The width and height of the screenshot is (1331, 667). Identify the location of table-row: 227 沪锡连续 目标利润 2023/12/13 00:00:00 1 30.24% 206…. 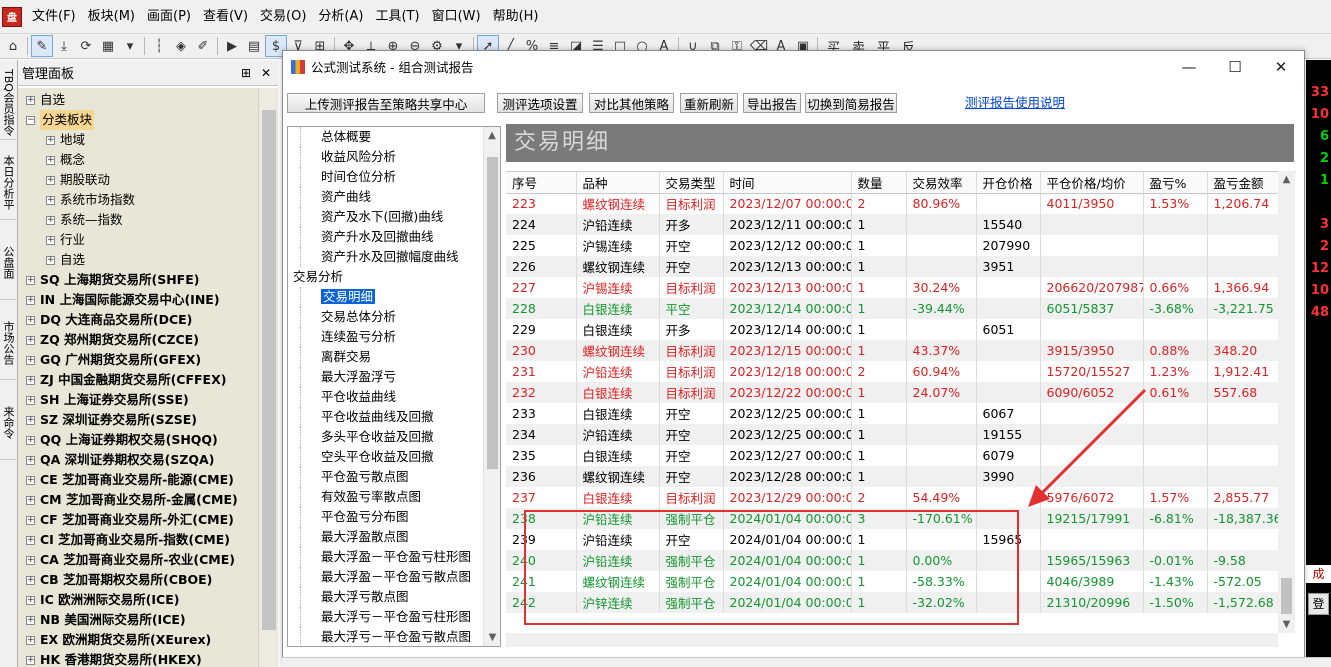
(892, 287).